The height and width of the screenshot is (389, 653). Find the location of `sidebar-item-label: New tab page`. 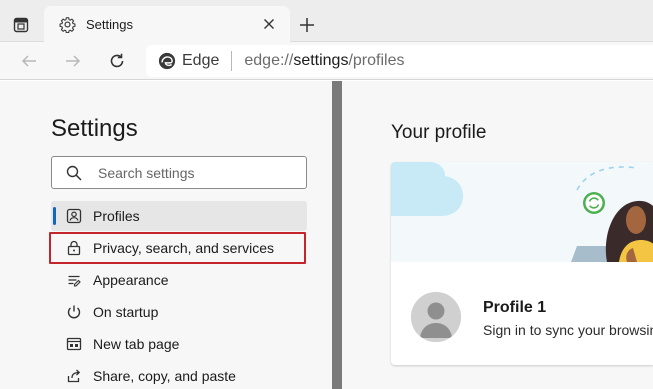

sidebar-item-label: New tab page is located at coordinates (136, 344).